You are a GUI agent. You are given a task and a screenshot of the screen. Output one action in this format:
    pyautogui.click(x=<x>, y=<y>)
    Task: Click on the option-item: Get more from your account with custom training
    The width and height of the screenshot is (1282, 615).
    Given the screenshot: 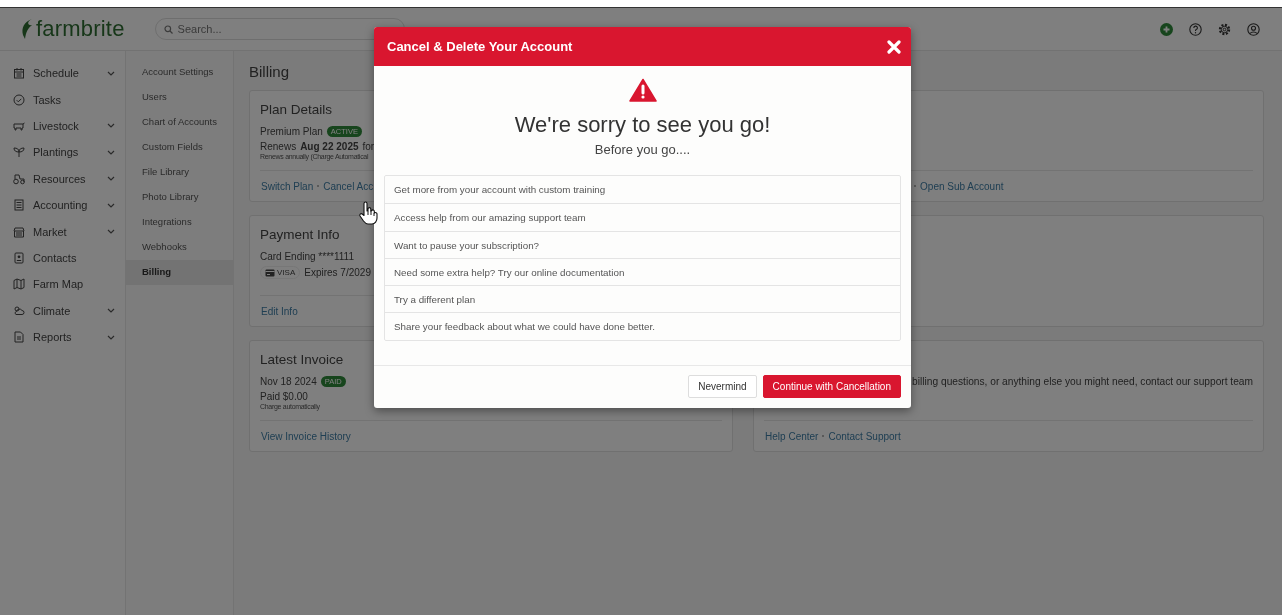 What is the action you would take?
    pyautogui.click(x=642, y=190)
    